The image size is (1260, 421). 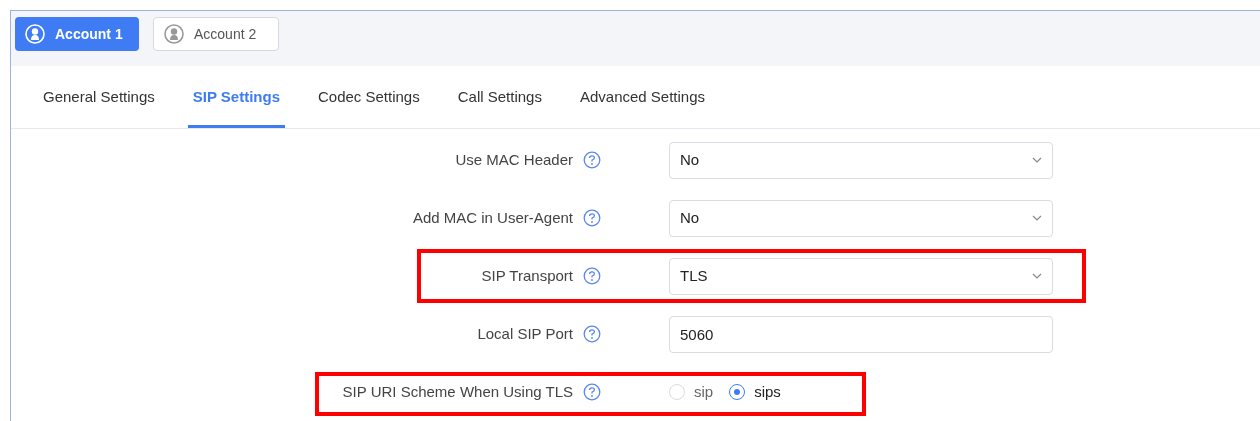 What do you see at coordinates (216, 34) in the screenshot?
I see `account-tab: Account 2` at bounding box center [216, 34].